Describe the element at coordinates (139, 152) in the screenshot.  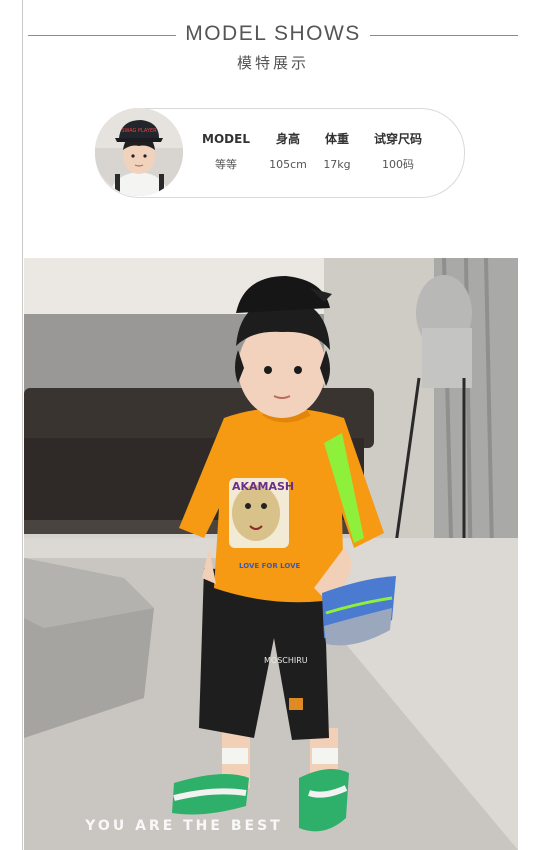
I see `model-avatar: SWAG PLAYER` at that location.